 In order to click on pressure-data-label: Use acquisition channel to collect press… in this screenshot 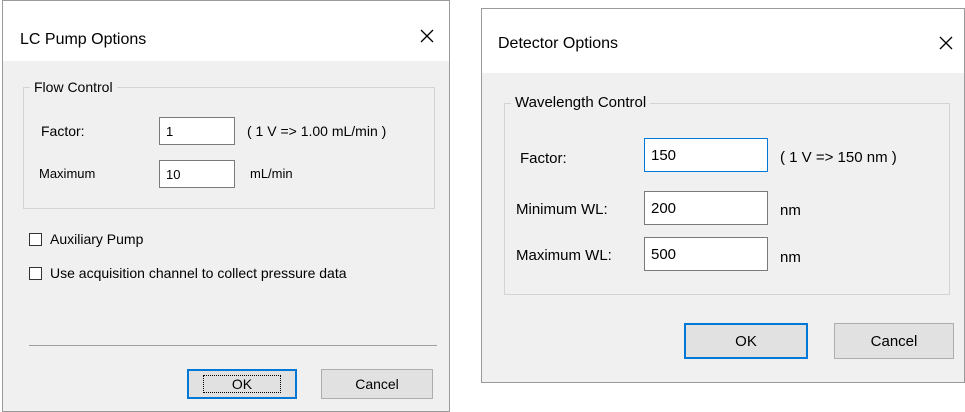, I will do `click(198, 273)`.